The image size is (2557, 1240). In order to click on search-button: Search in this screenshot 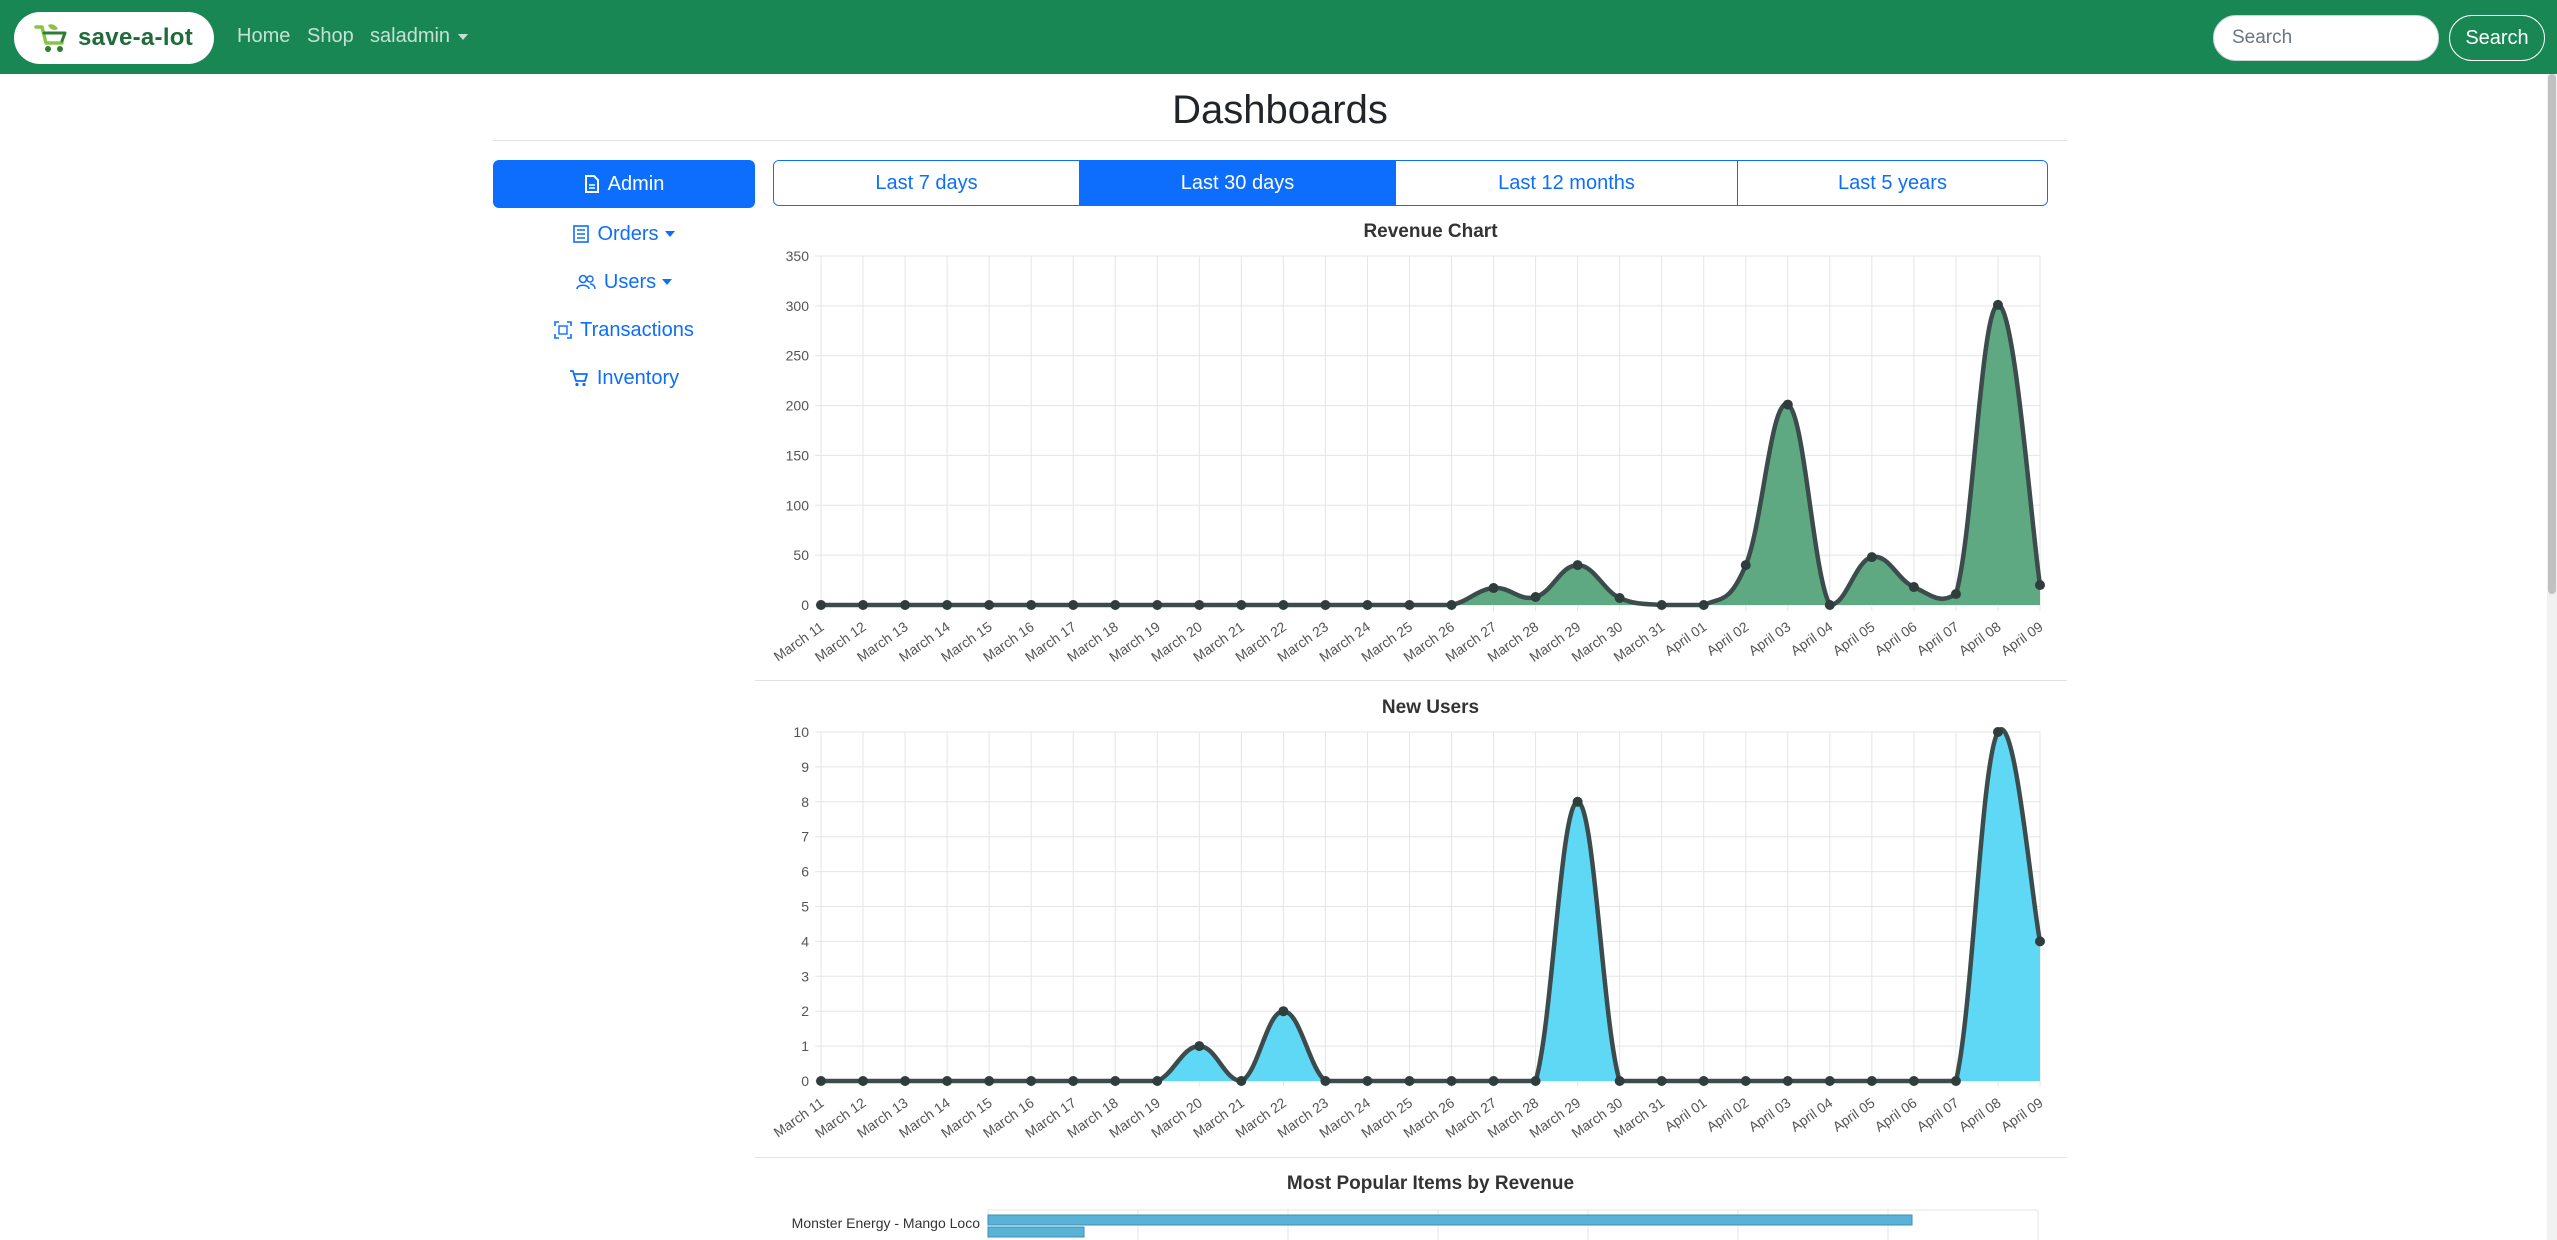, I will do `click(2497, 38)`.